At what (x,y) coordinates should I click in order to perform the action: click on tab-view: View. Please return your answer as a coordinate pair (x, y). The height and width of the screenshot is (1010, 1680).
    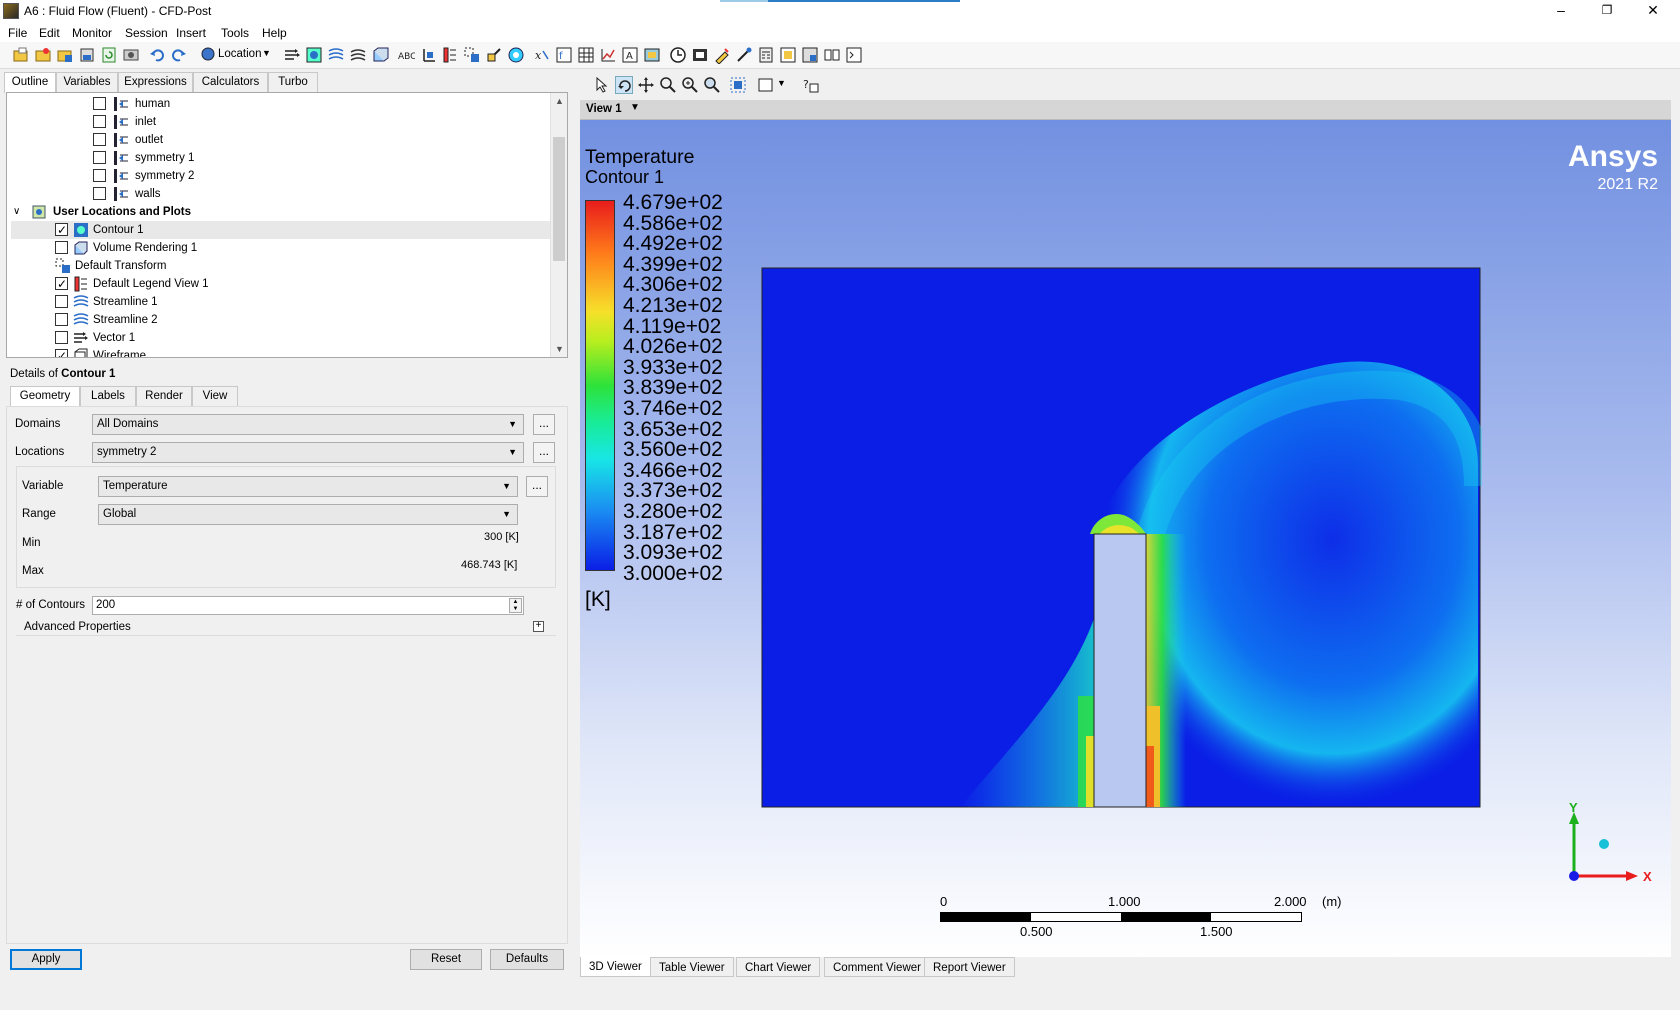
    Looking at the image, I should click on (215, 396).